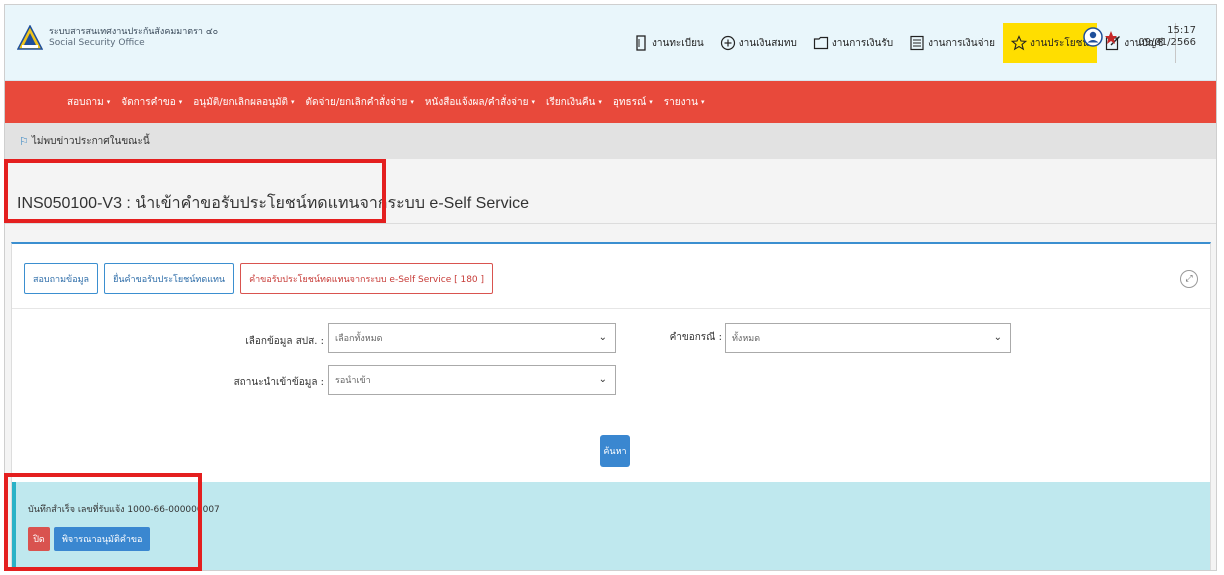 This screenshot has height=575, width=1224. Describe the element at coordinates (629, 102) in the screenshot. I see `menu-appeal-label: อุทธรณ์` at that location.